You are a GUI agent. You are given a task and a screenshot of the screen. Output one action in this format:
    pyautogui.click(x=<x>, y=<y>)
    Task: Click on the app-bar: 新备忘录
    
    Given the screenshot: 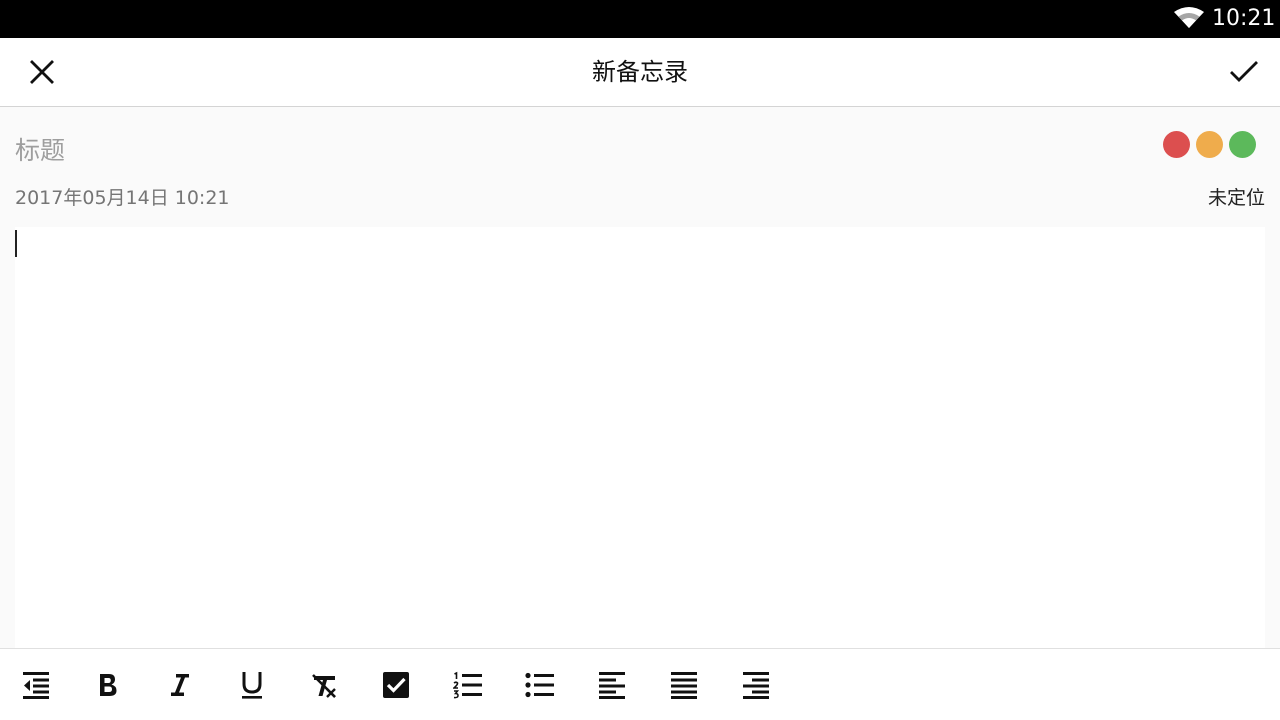 What is the action you would take?
    pyautogui.click(x=640, y=72)
    